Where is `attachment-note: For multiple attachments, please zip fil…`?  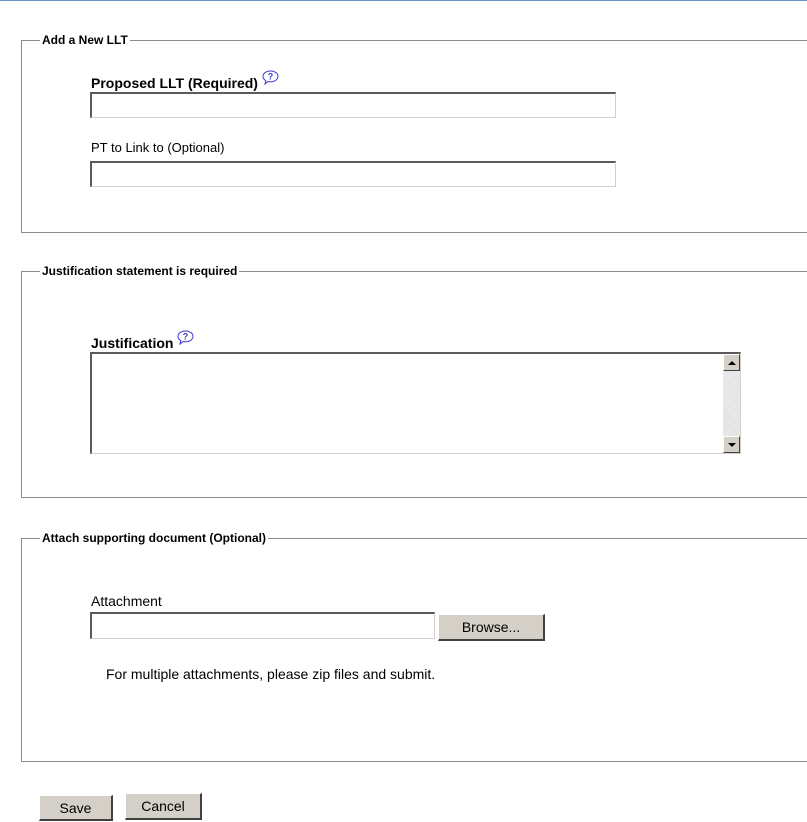
attachment-note: For multiple attachments, please zip fil… is located at coordinates (271, 674).